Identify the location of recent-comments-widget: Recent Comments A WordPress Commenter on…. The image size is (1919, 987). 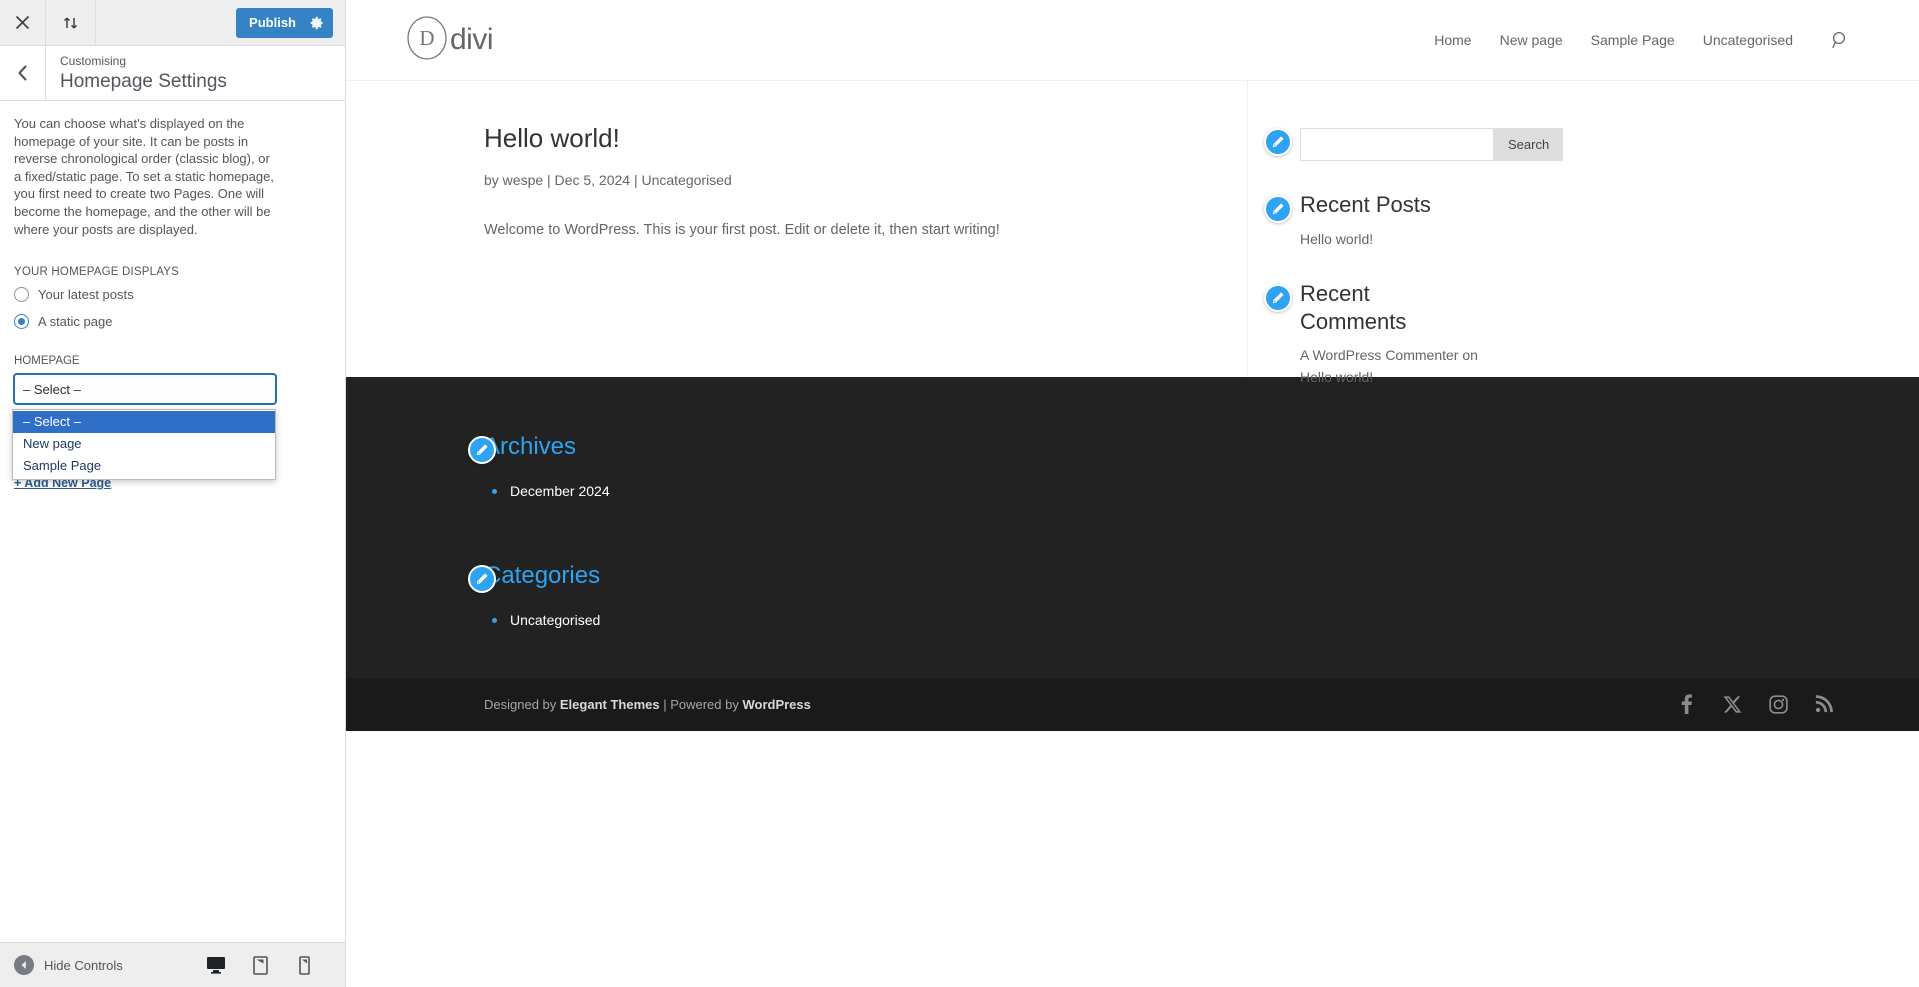
(1442, 334).